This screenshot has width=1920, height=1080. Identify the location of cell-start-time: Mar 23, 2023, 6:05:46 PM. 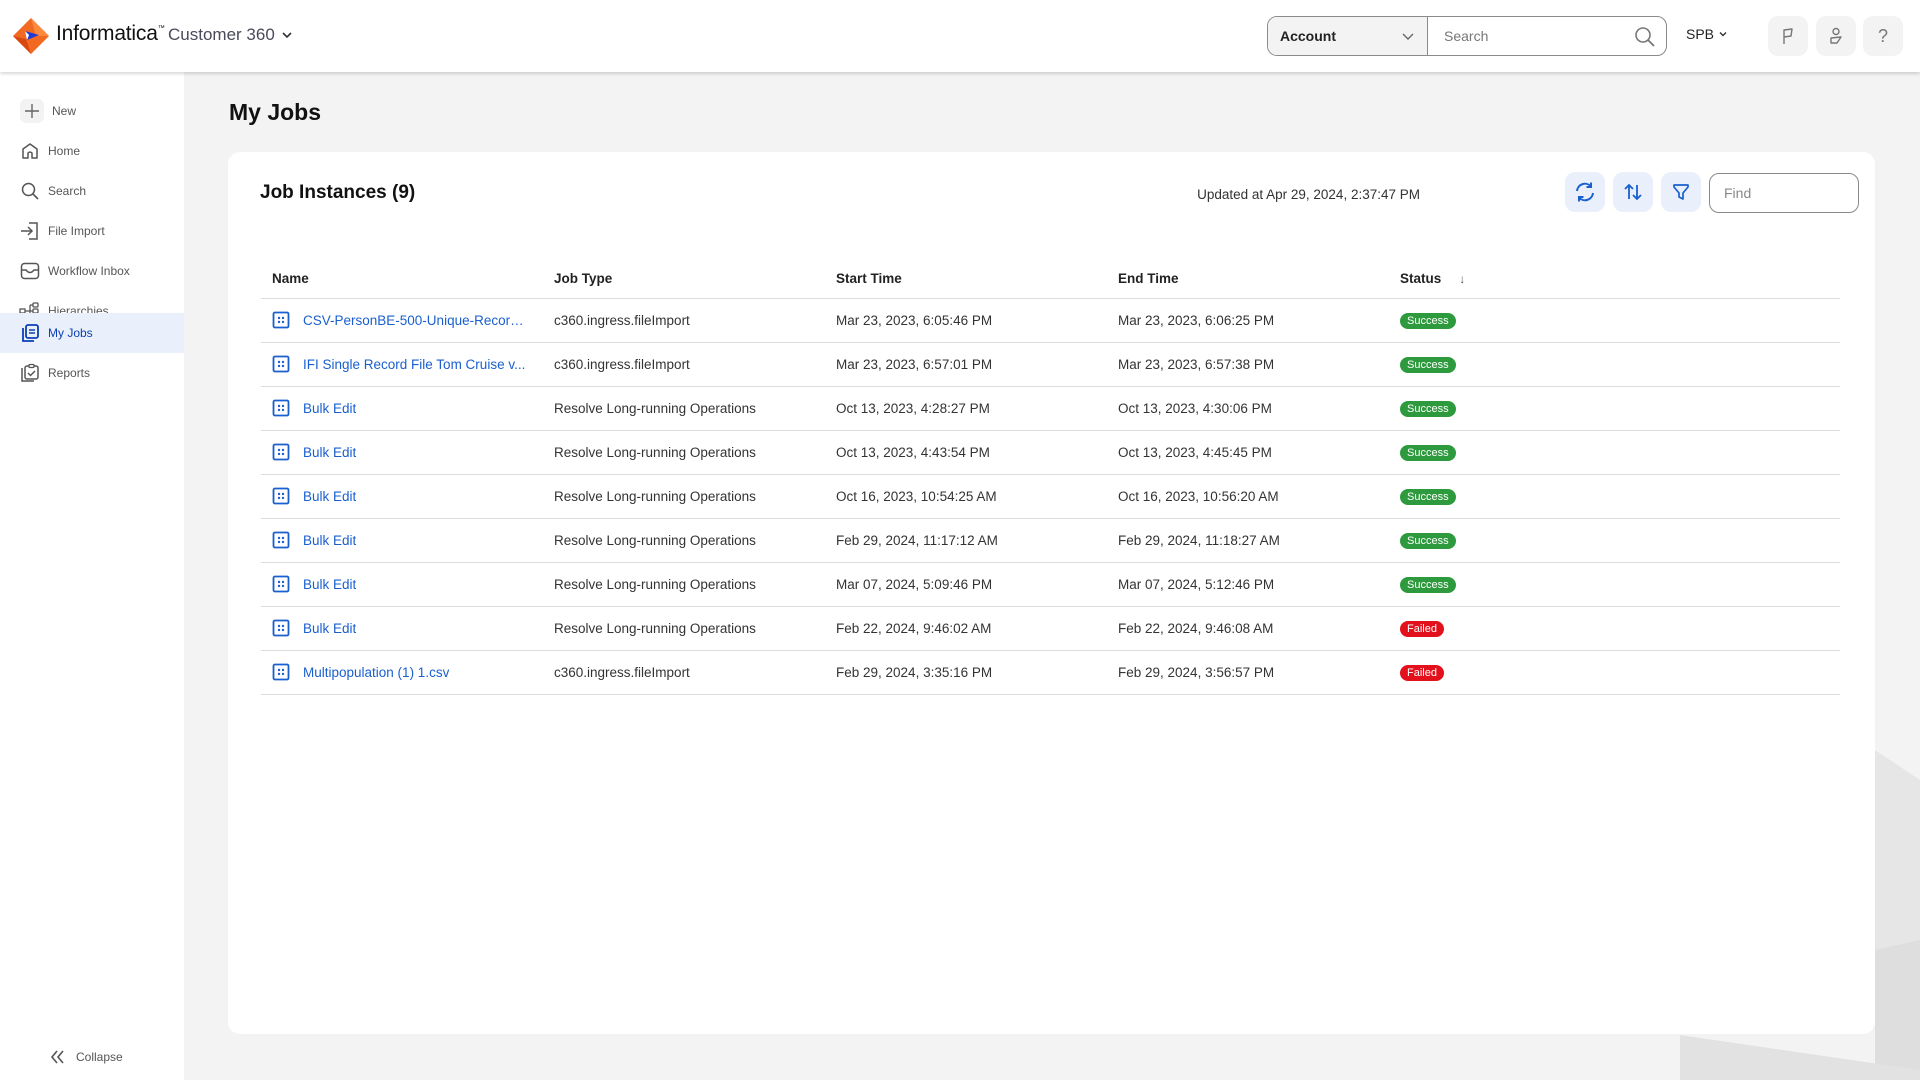
(966, 320).